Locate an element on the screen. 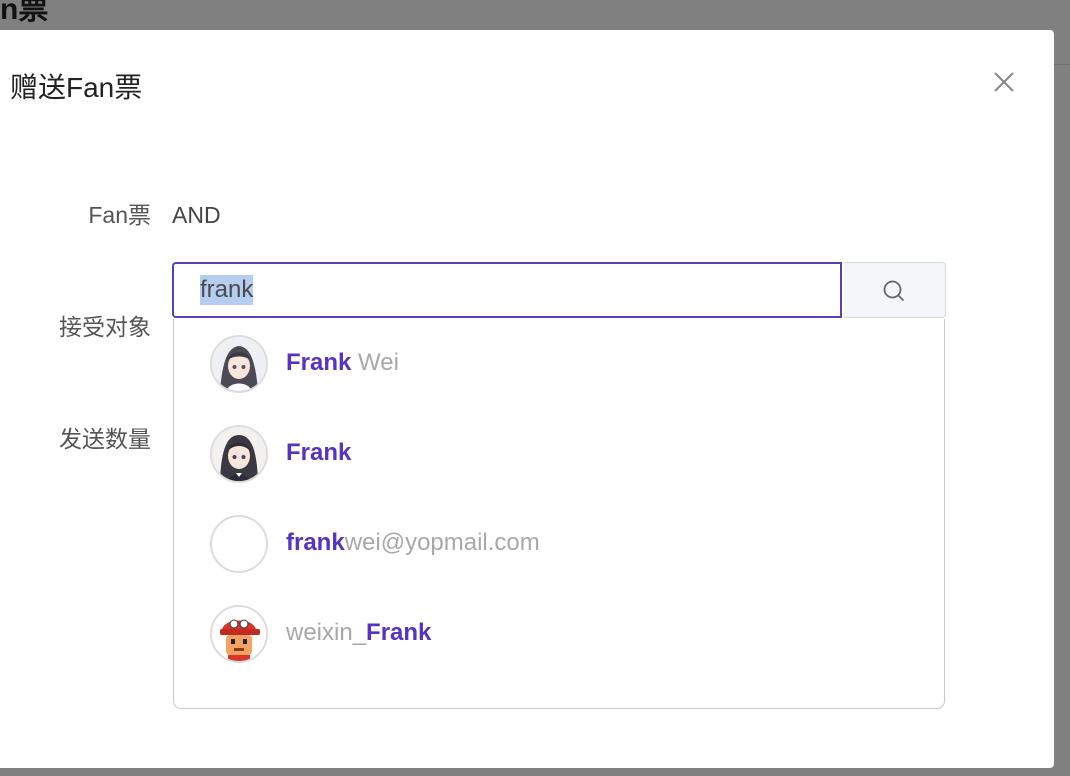 The height and width of the screenshot is (776, 1070). suggestion-item: weixin_Frank is located at coordinates (559, 634).